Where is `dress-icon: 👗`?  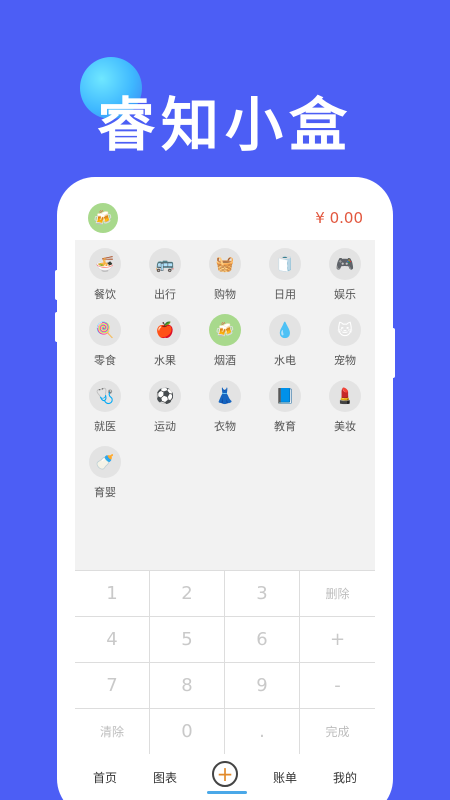 dress-icon: 👗 is located at coordinates (225, 396).